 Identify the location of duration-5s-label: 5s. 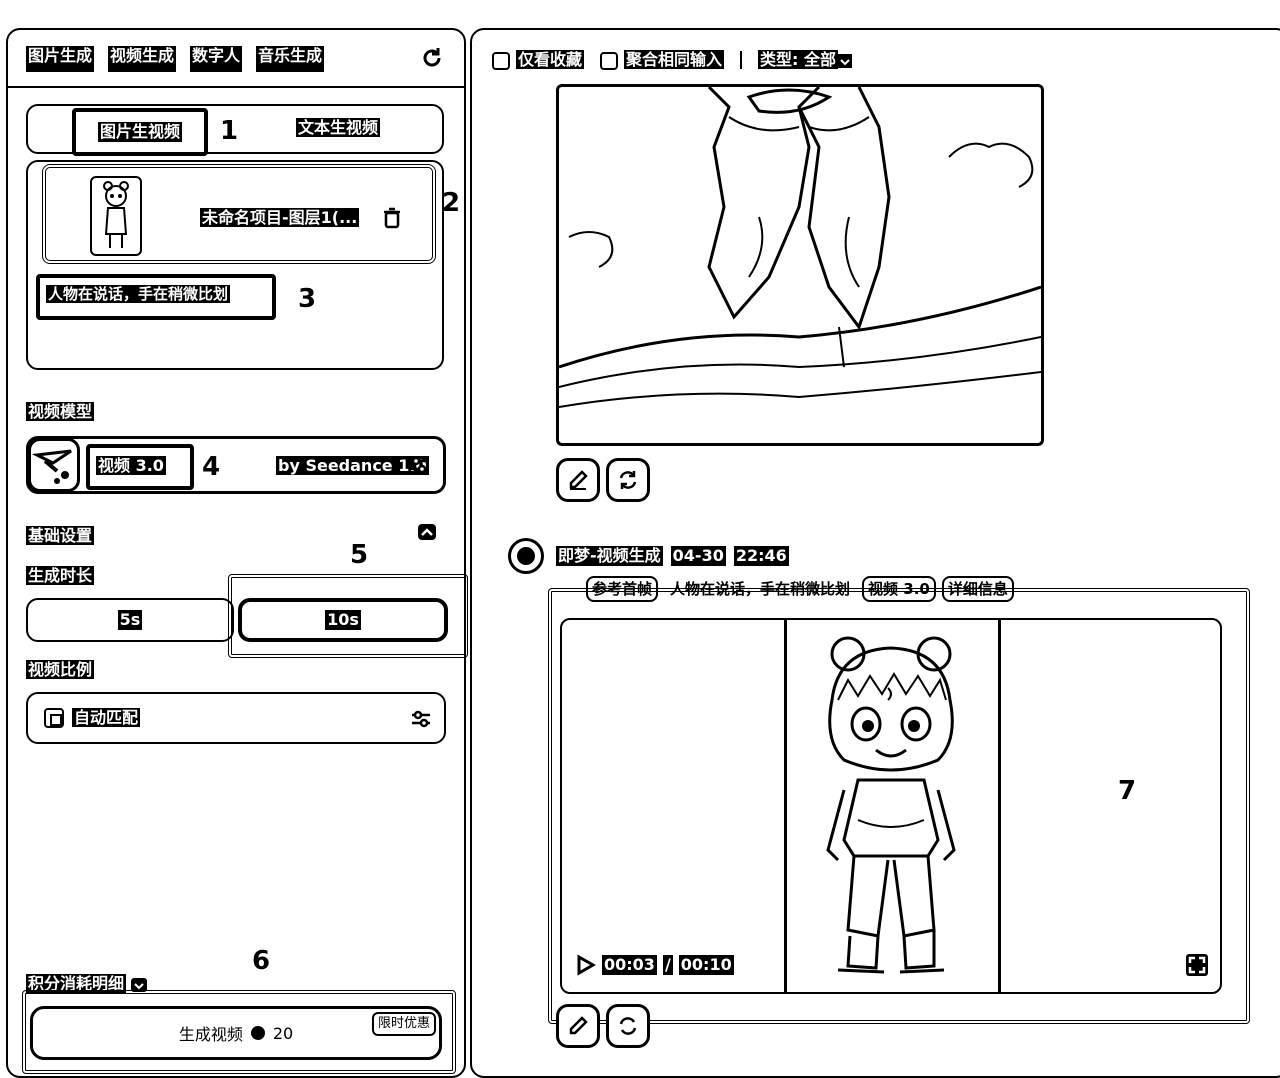
(130, 620).